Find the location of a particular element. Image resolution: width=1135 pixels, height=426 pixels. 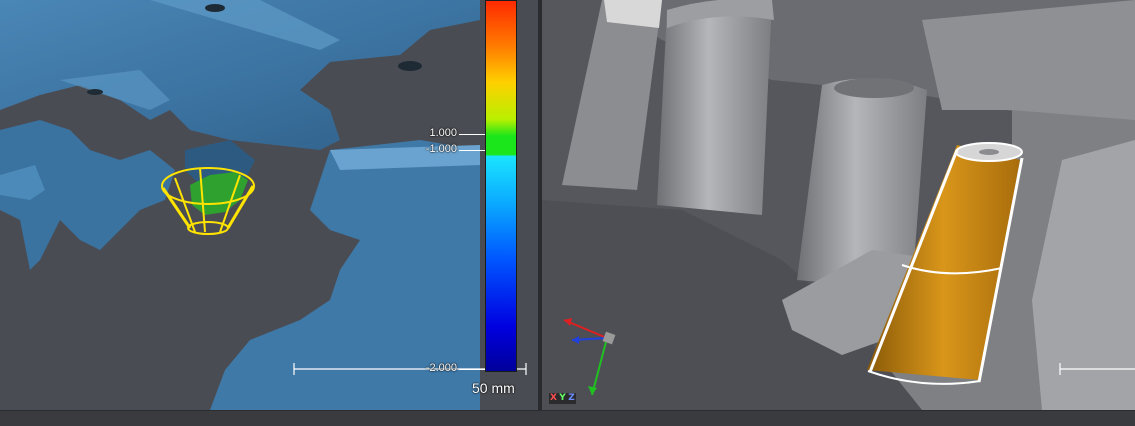

axis-z-label: Z is located at coordinates (571, 398).